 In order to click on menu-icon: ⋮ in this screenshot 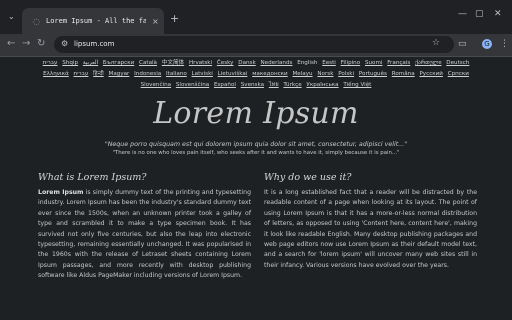, I will do `click(504, 44)`.